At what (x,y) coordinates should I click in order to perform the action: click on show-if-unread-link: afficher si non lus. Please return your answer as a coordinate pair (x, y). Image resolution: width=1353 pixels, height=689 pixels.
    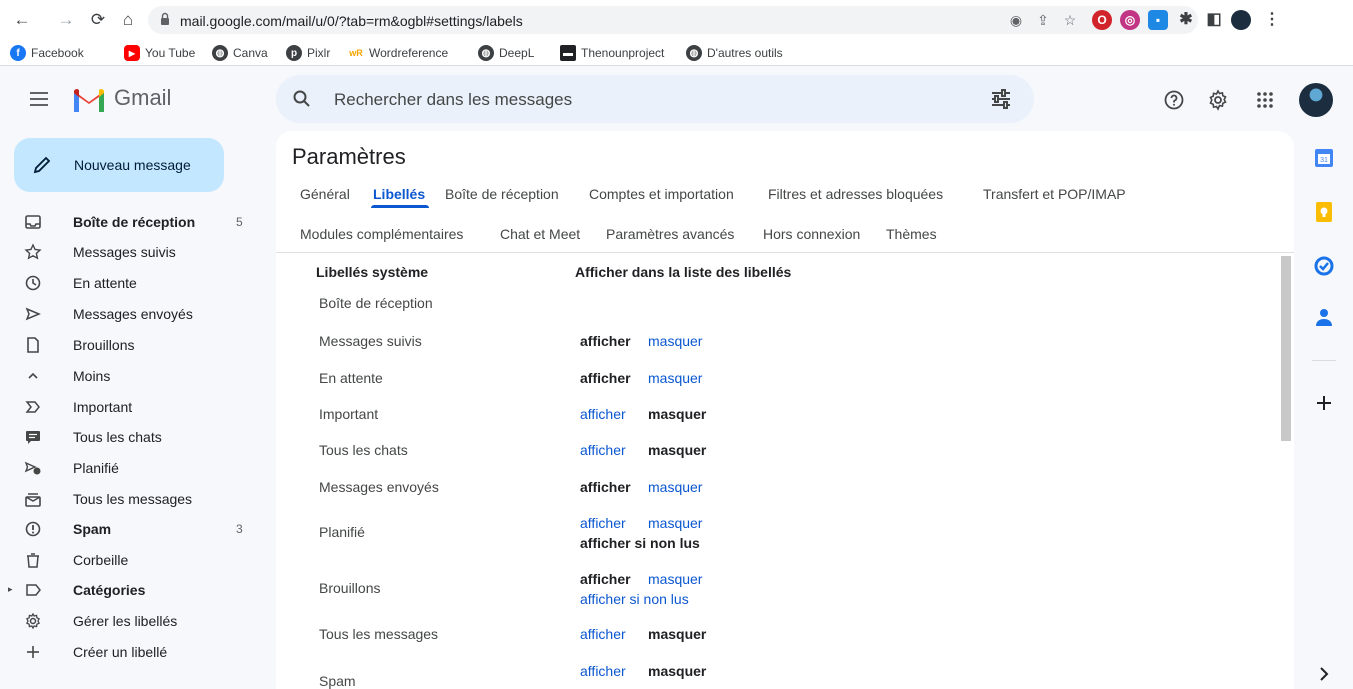
    Looking at the image, I should click on (634, 599).